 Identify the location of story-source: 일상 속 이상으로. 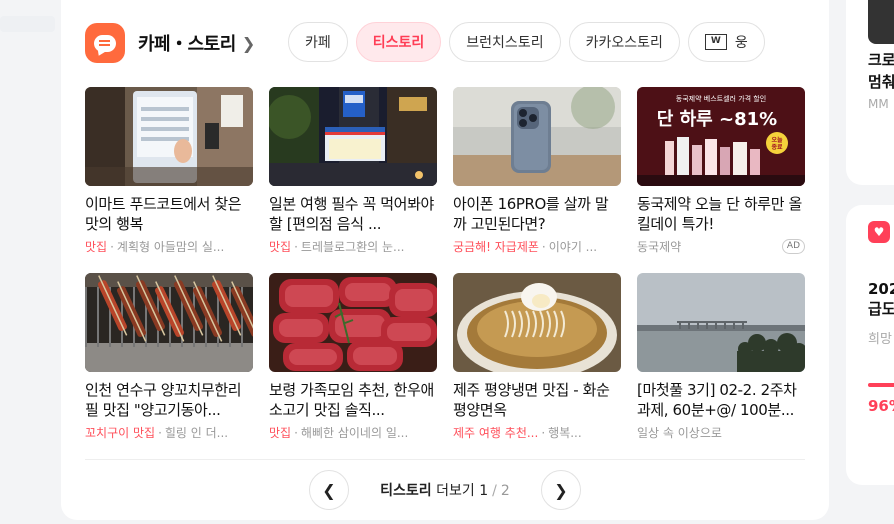
(679, 433).